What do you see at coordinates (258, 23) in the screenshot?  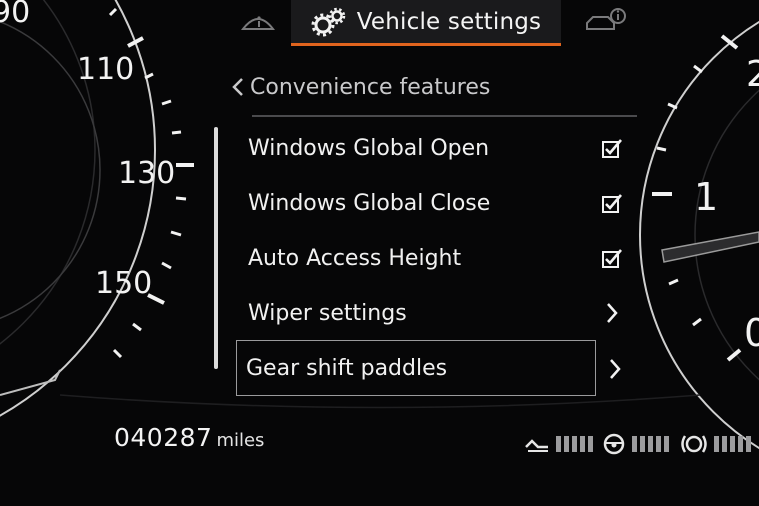 I see `info-wiper-icon` at bounding box center [258, 23].